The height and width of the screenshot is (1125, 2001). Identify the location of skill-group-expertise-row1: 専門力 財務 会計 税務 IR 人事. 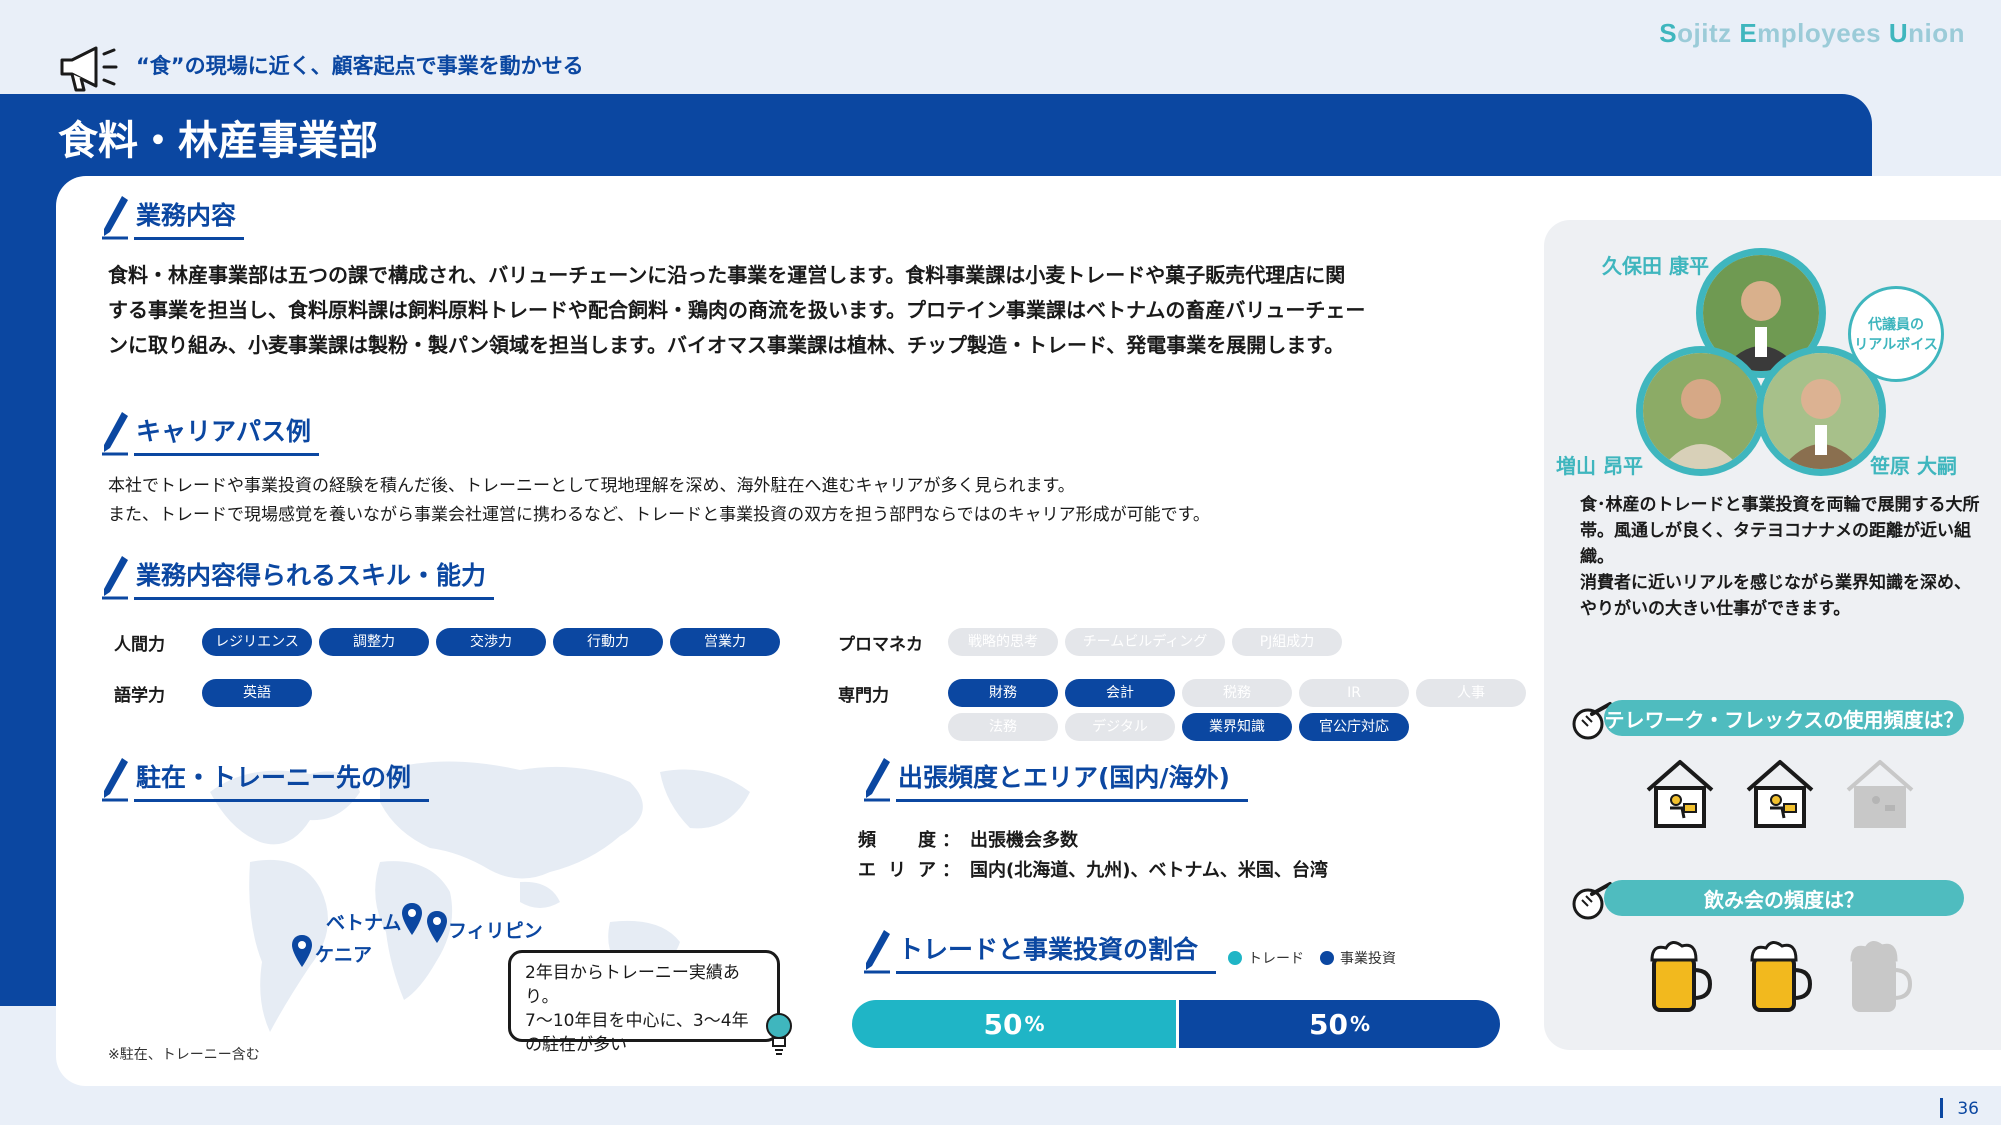
(1185, 693).